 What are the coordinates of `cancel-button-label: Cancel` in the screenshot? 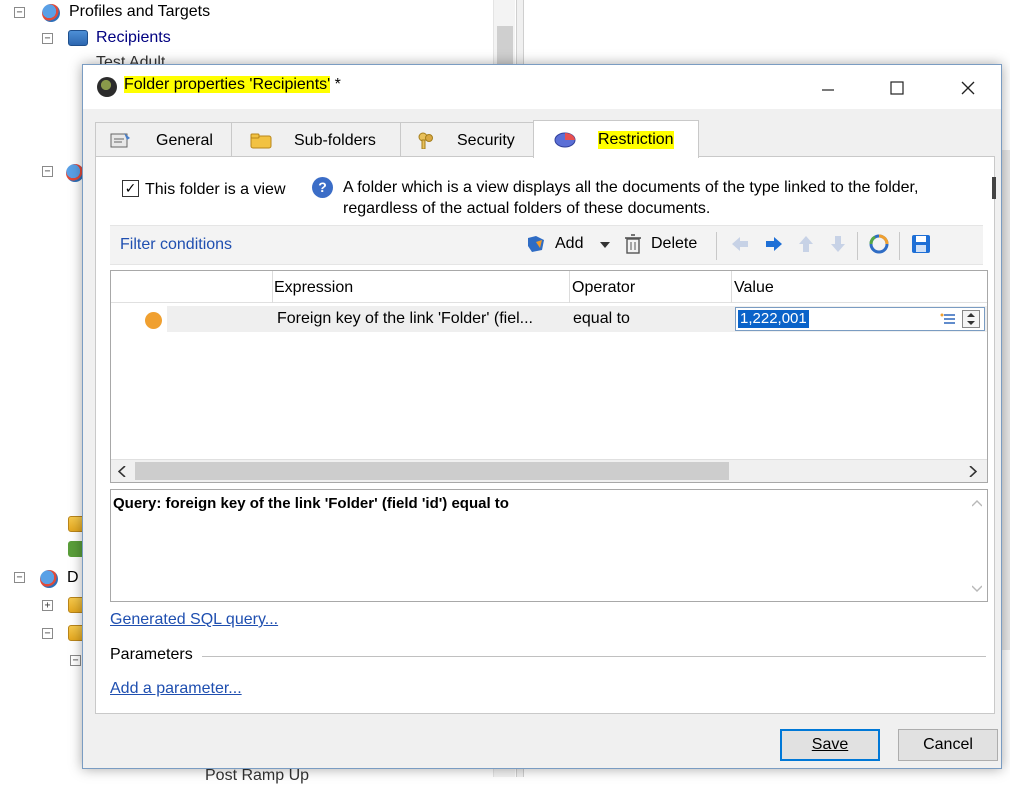 It's located at (948, 744).